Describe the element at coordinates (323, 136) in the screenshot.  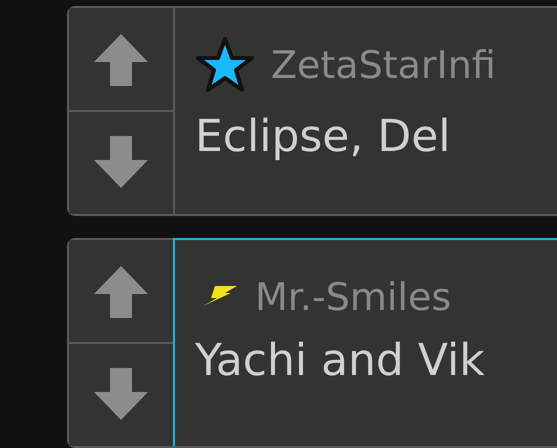
I see `post-title: Eclipse, Del` at that location.